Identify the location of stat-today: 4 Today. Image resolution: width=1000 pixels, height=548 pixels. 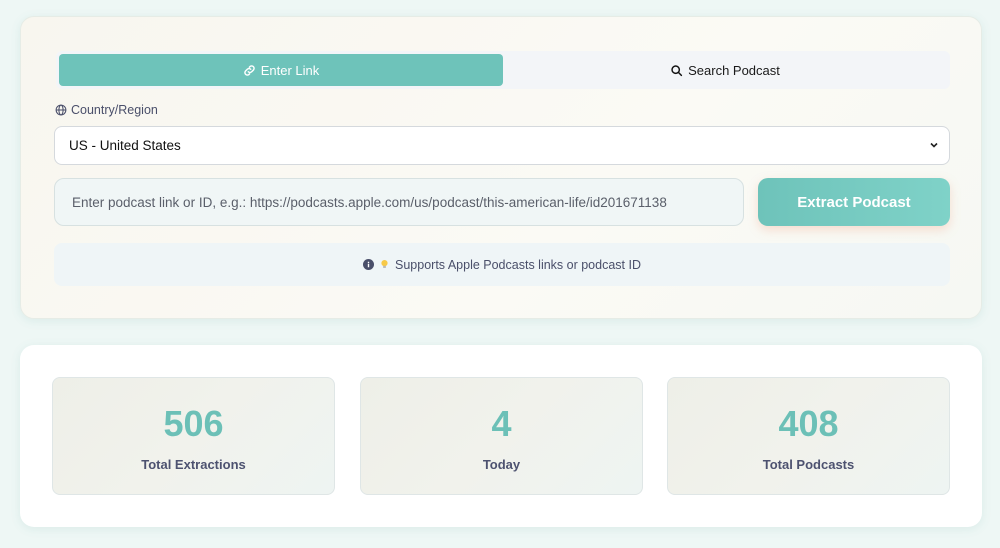
(501, 436).